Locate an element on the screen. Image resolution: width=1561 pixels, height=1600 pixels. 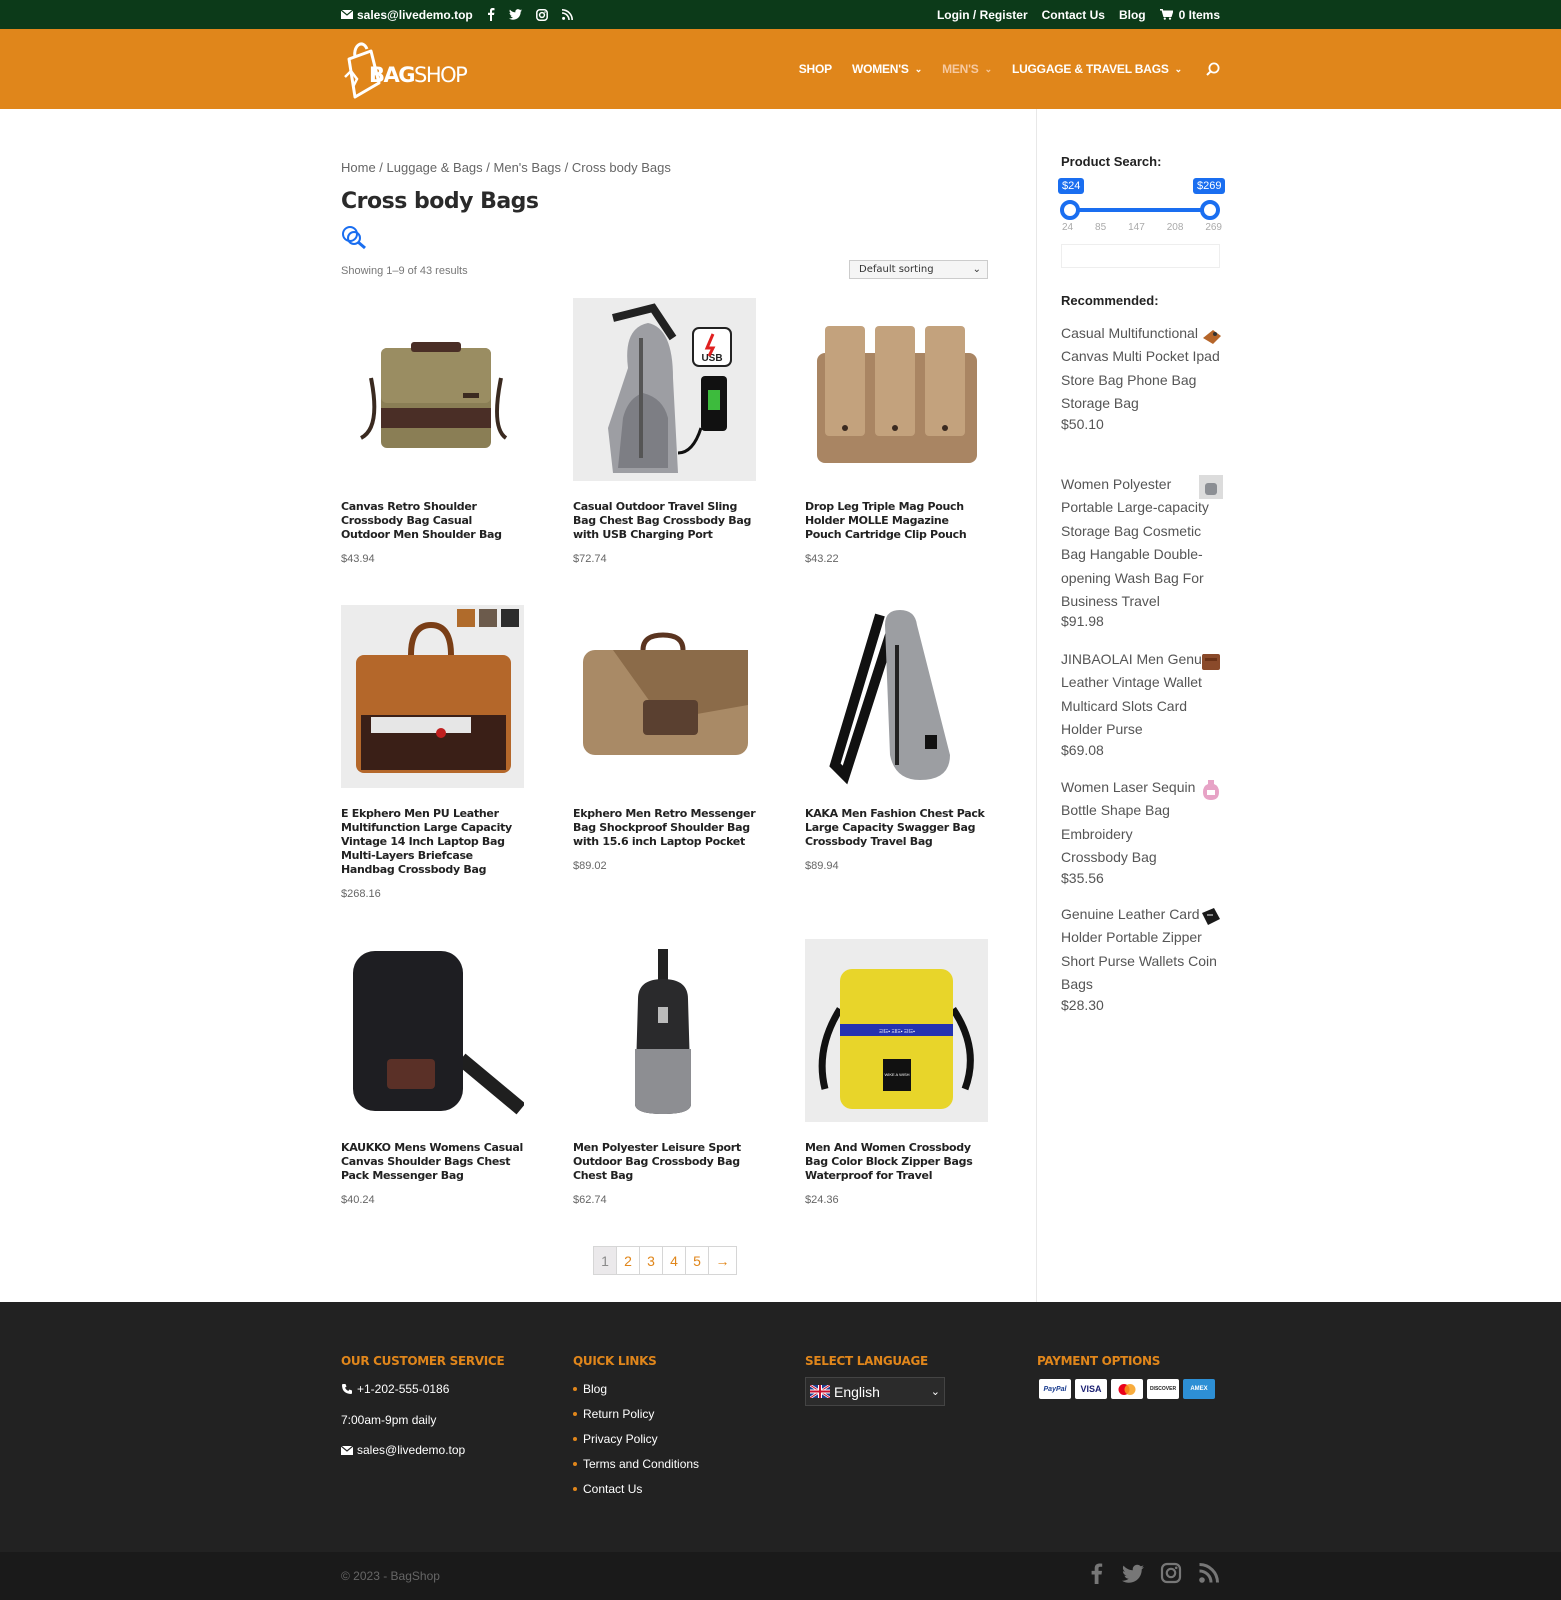
nav-womens-label: WOMEN'S is located at coordinates (880, 69).